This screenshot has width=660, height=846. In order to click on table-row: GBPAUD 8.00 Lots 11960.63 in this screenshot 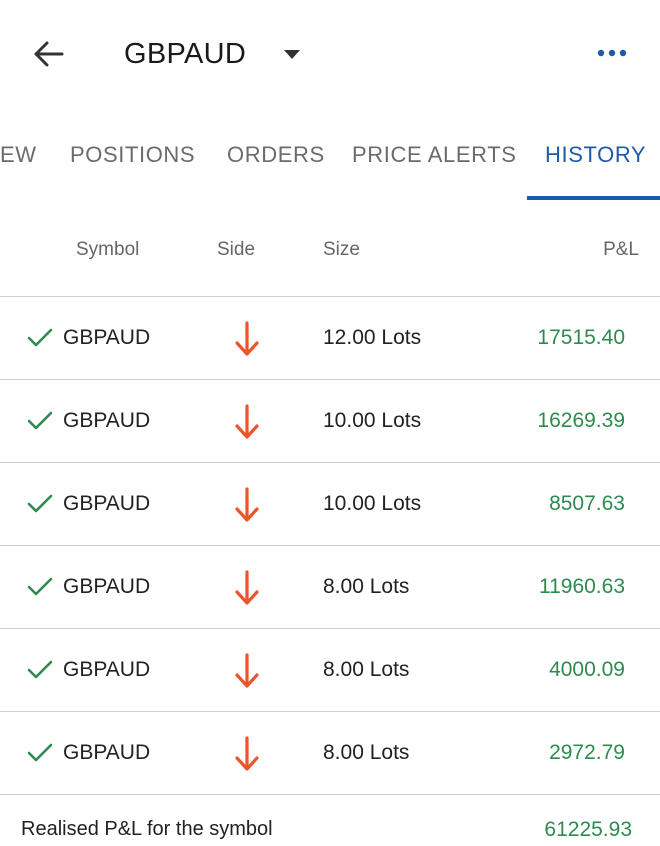, I will do `click(330, 587)`.